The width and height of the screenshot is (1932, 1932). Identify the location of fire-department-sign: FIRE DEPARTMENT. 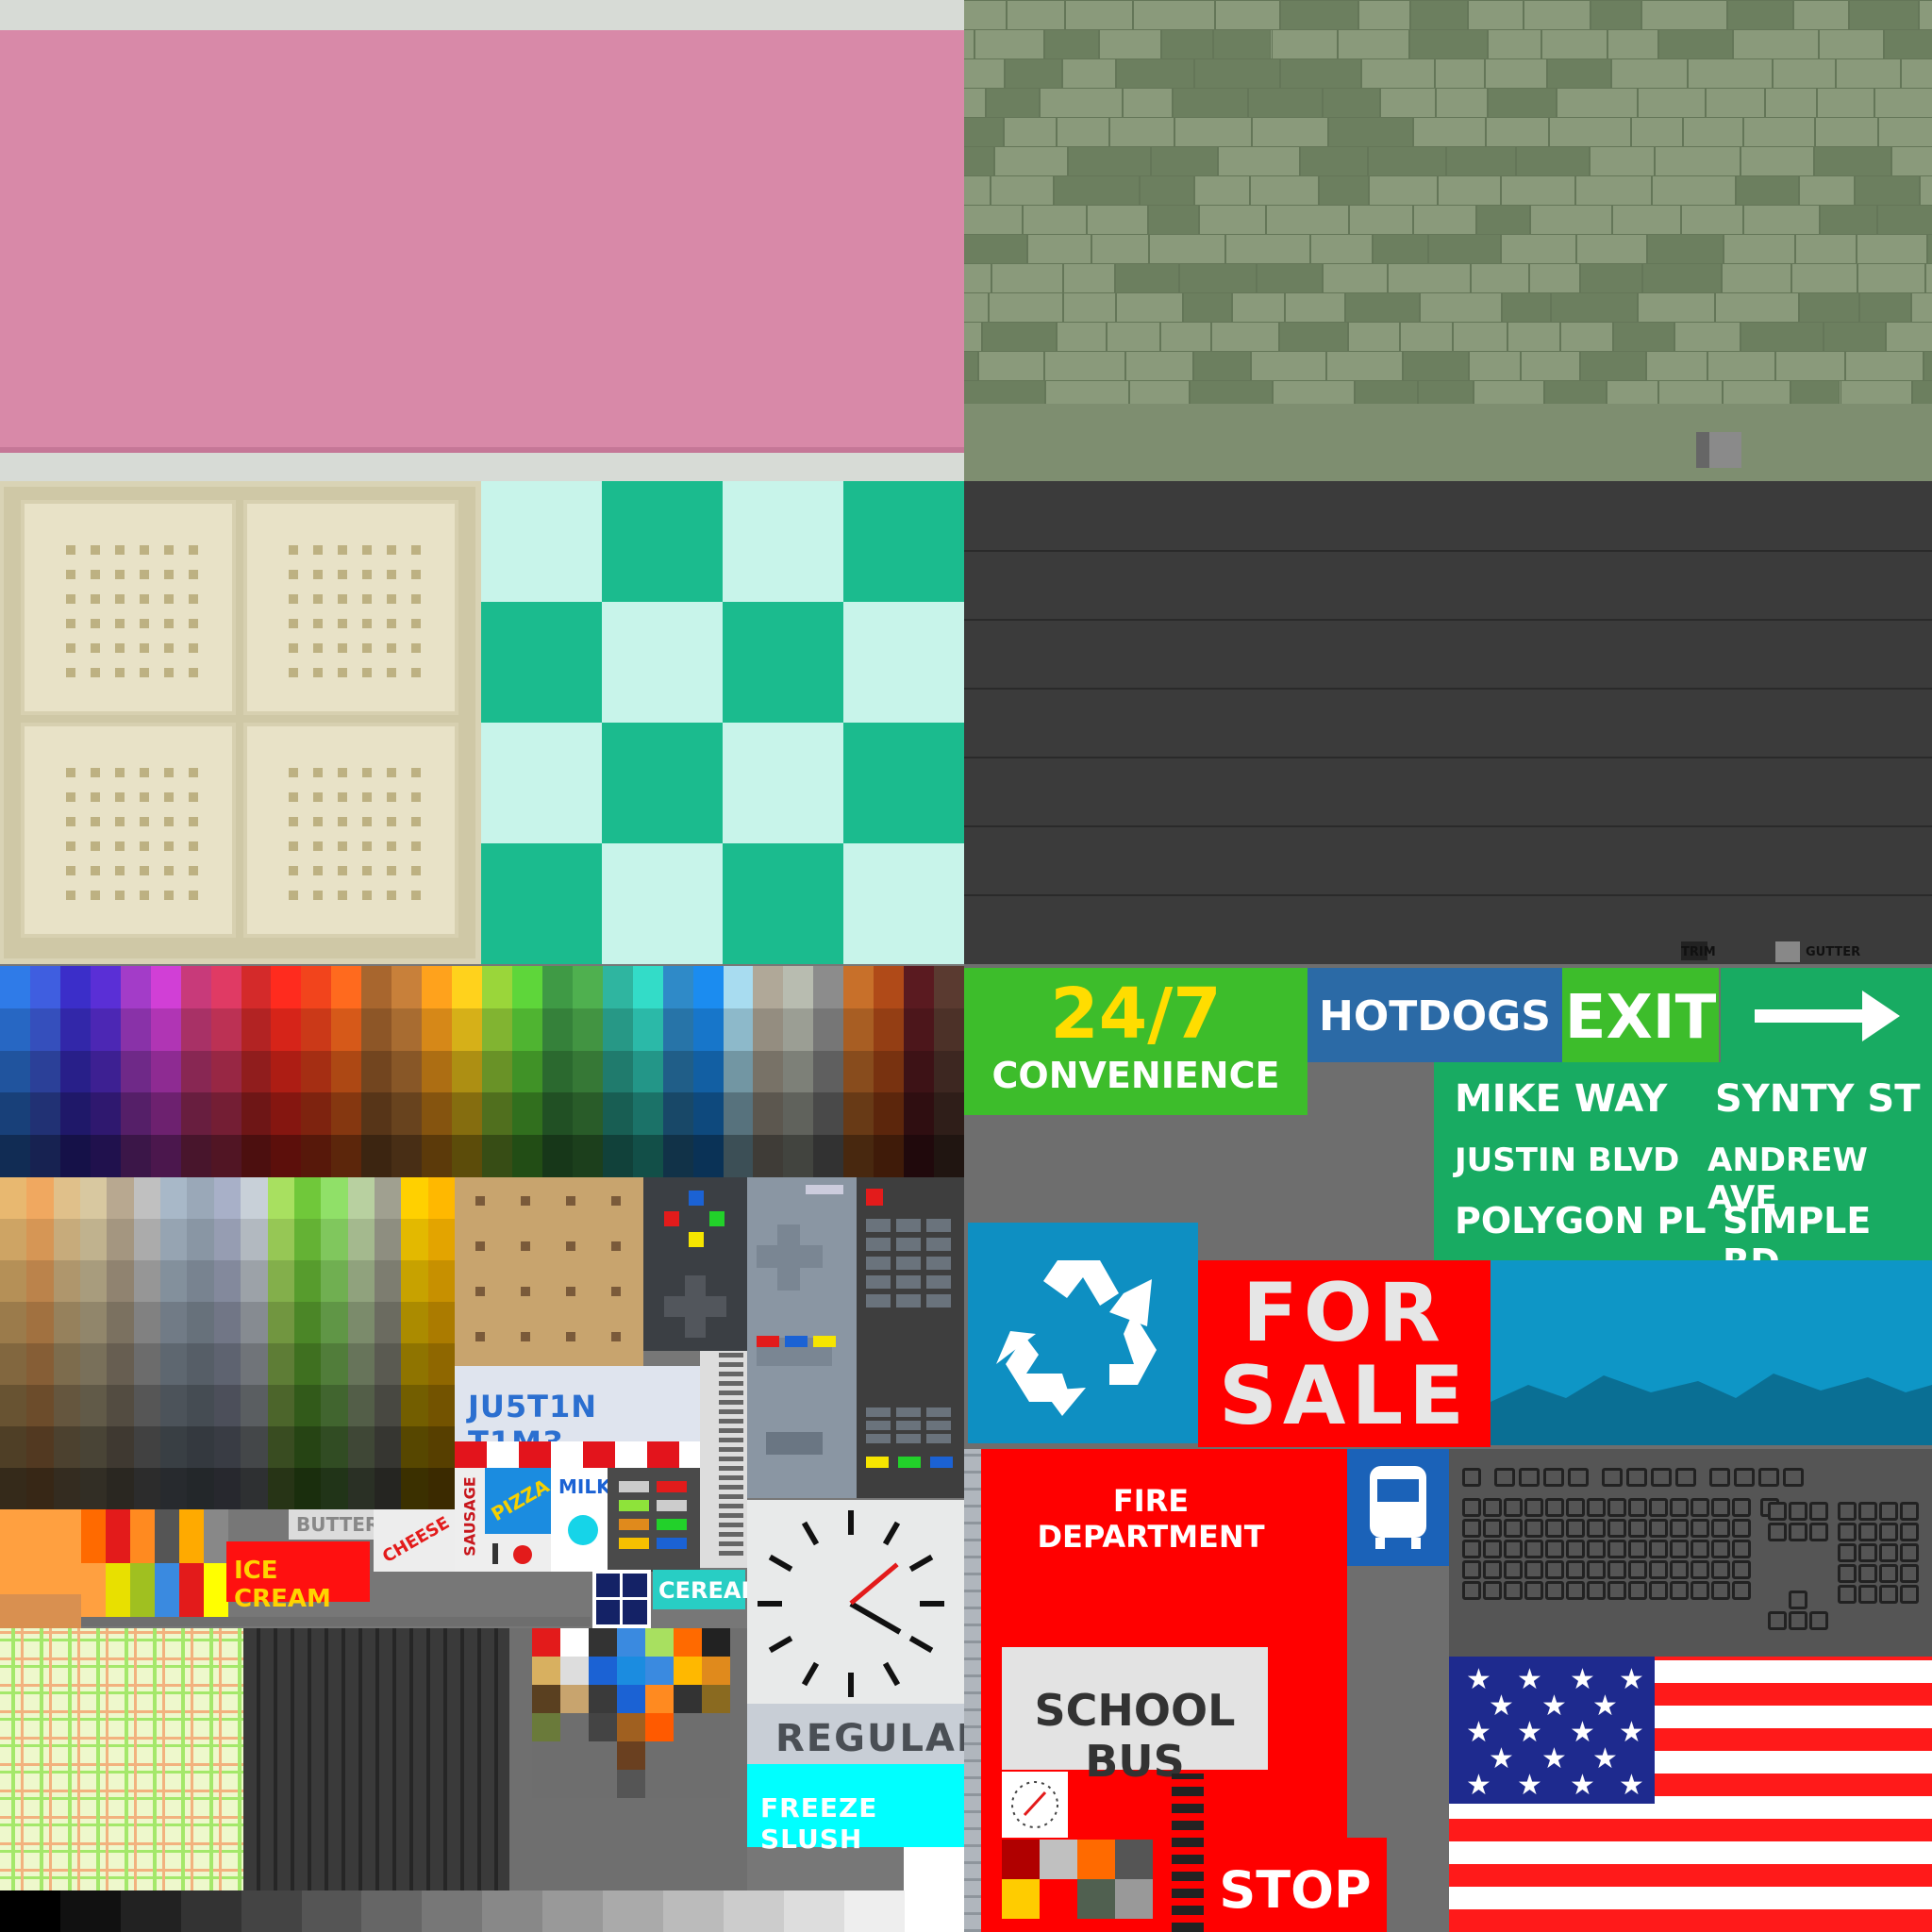
(1164, 1544).